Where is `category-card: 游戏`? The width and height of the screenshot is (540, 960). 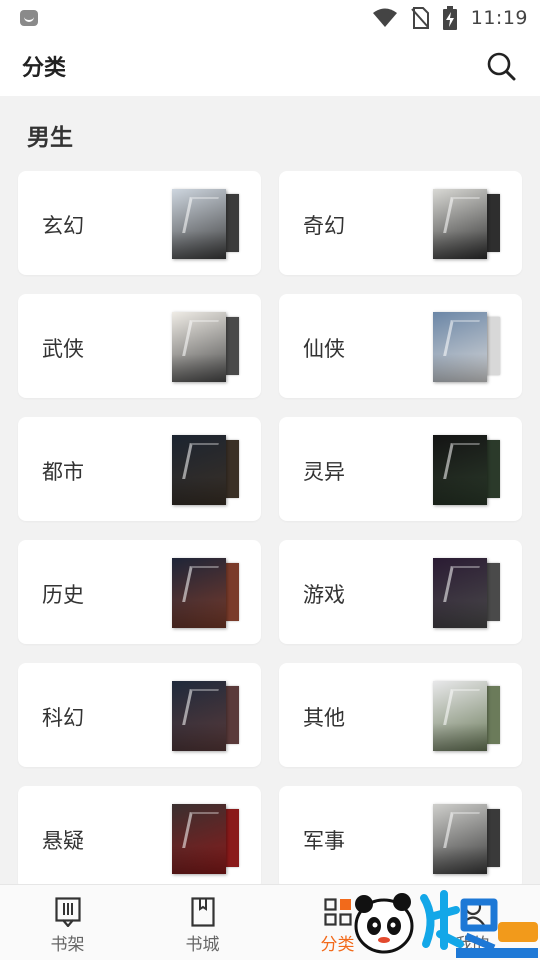
category-card: 游戏 is located at coordinates (400, 592).